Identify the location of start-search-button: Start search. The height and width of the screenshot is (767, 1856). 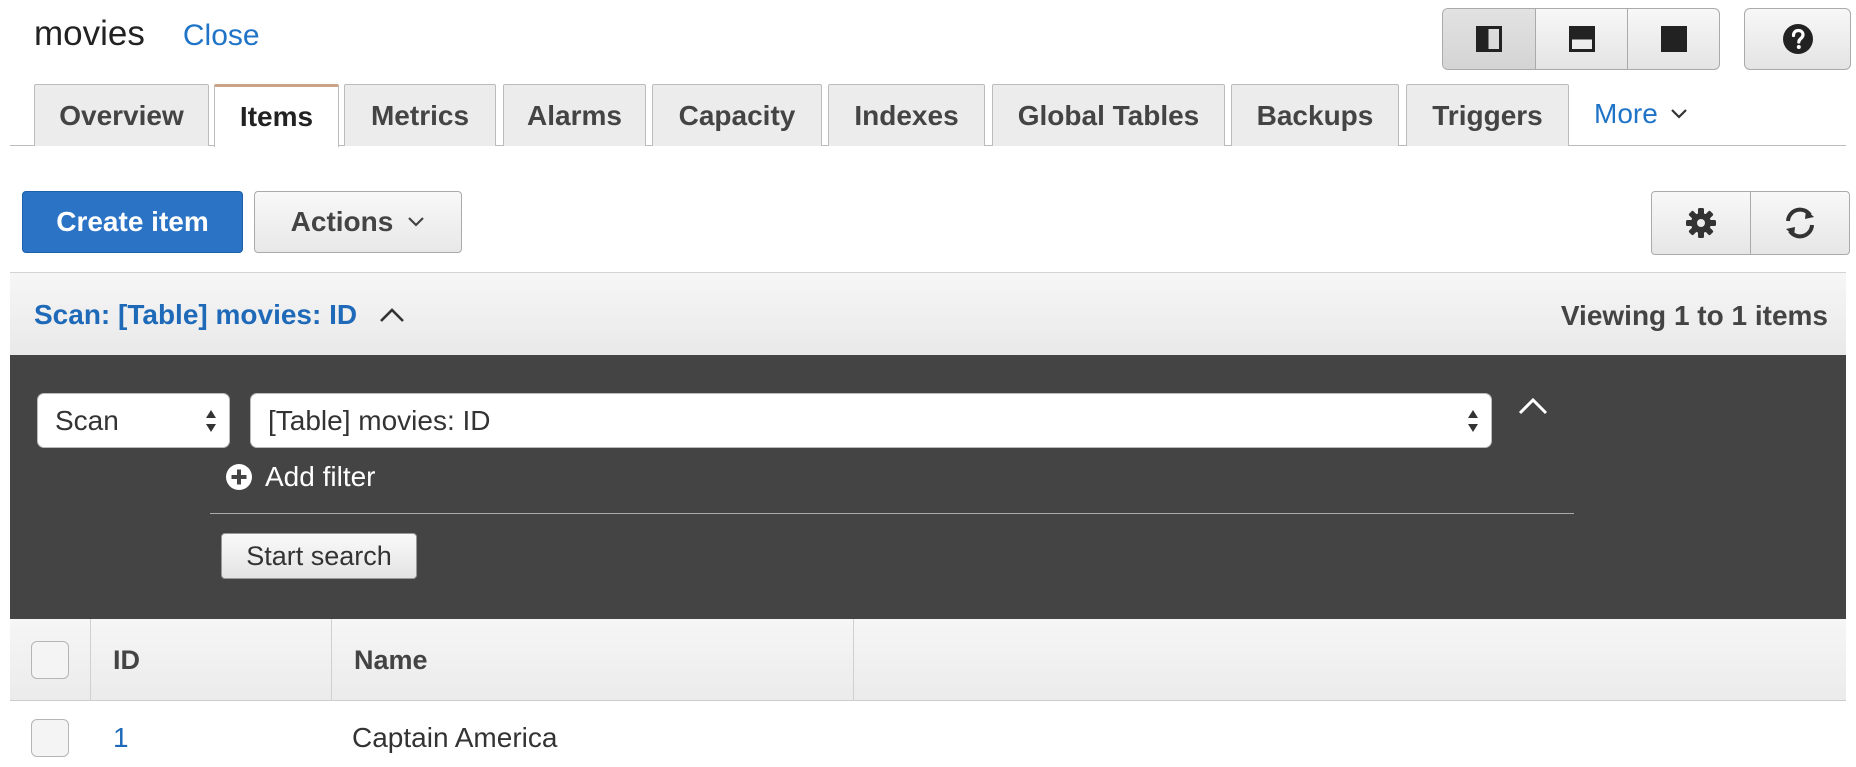
(319, 556).